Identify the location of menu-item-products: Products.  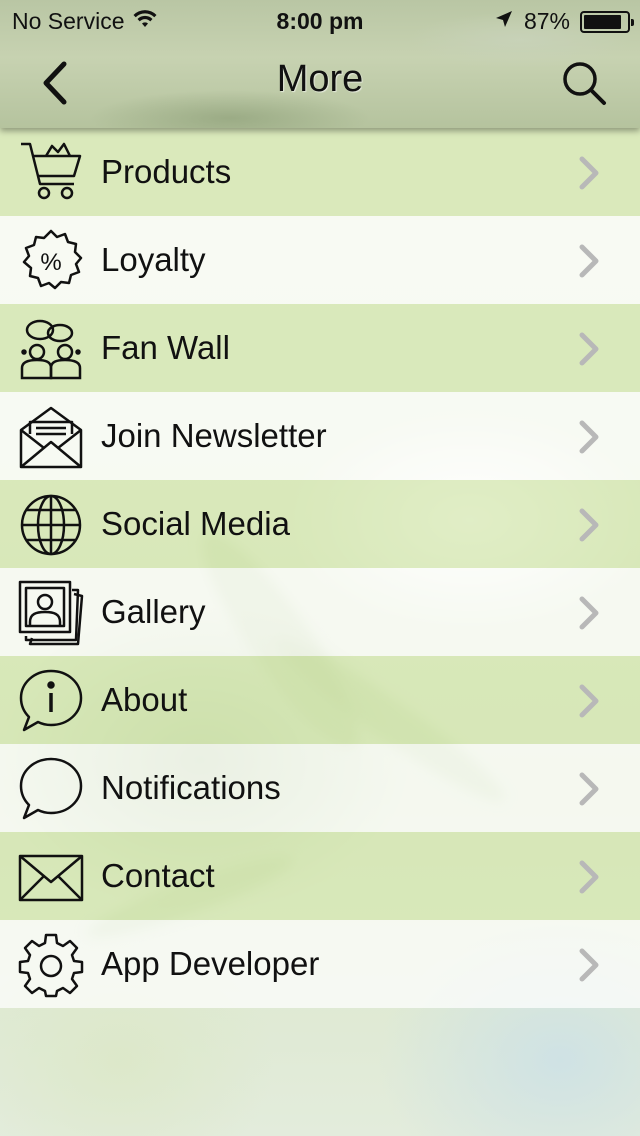
(320, 172).